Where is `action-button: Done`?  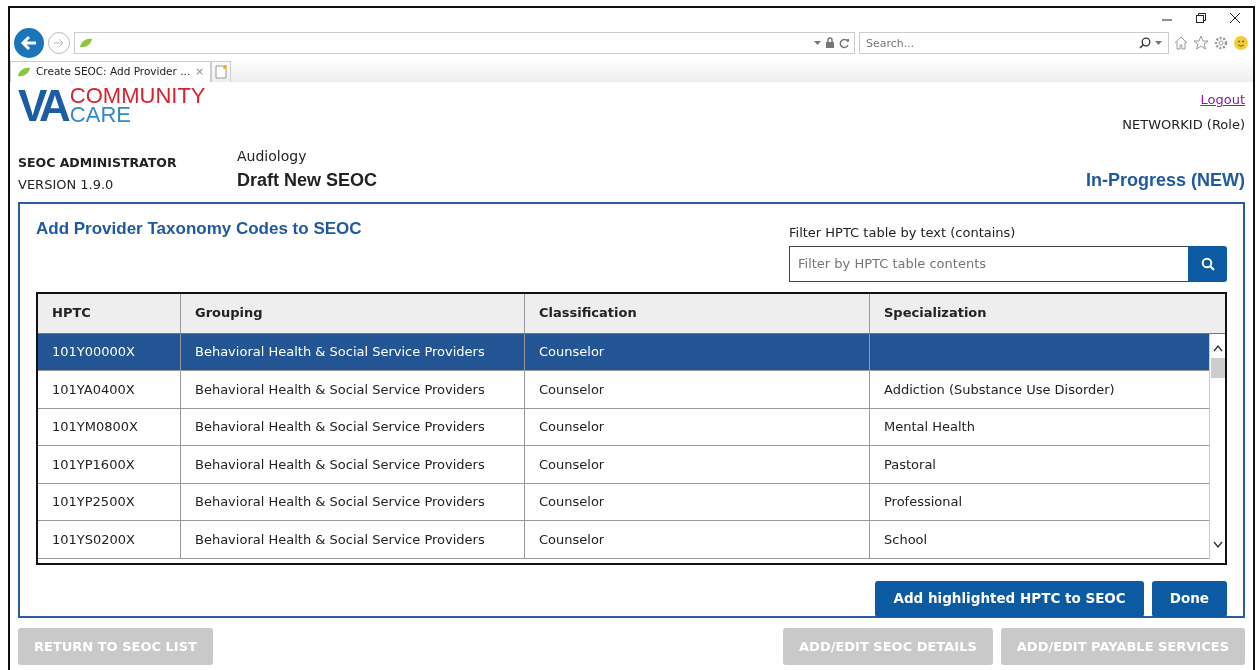 action-button: Done is located at coordinates (1189, 598).